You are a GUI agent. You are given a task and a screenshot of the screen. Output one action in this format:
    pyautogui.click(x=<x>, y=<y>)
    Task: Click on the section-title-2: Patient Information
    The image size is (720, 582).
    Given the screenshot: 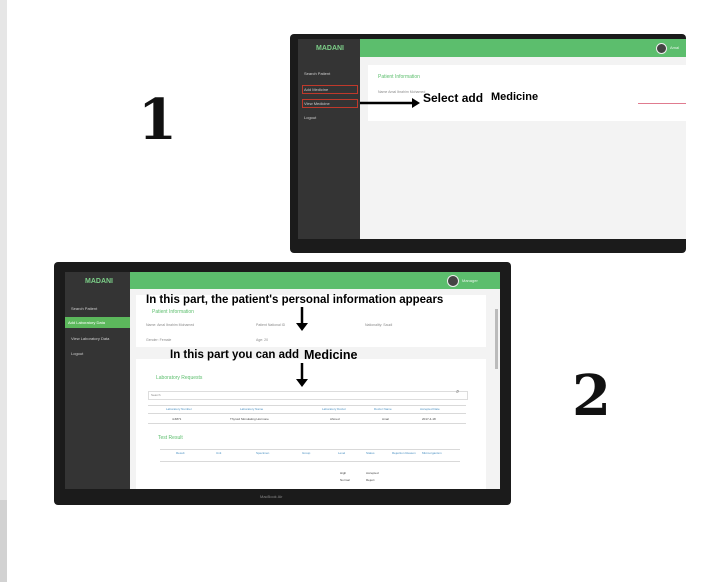 What is the action you would take?
    pyautogui.click(x=173, y=312)
    